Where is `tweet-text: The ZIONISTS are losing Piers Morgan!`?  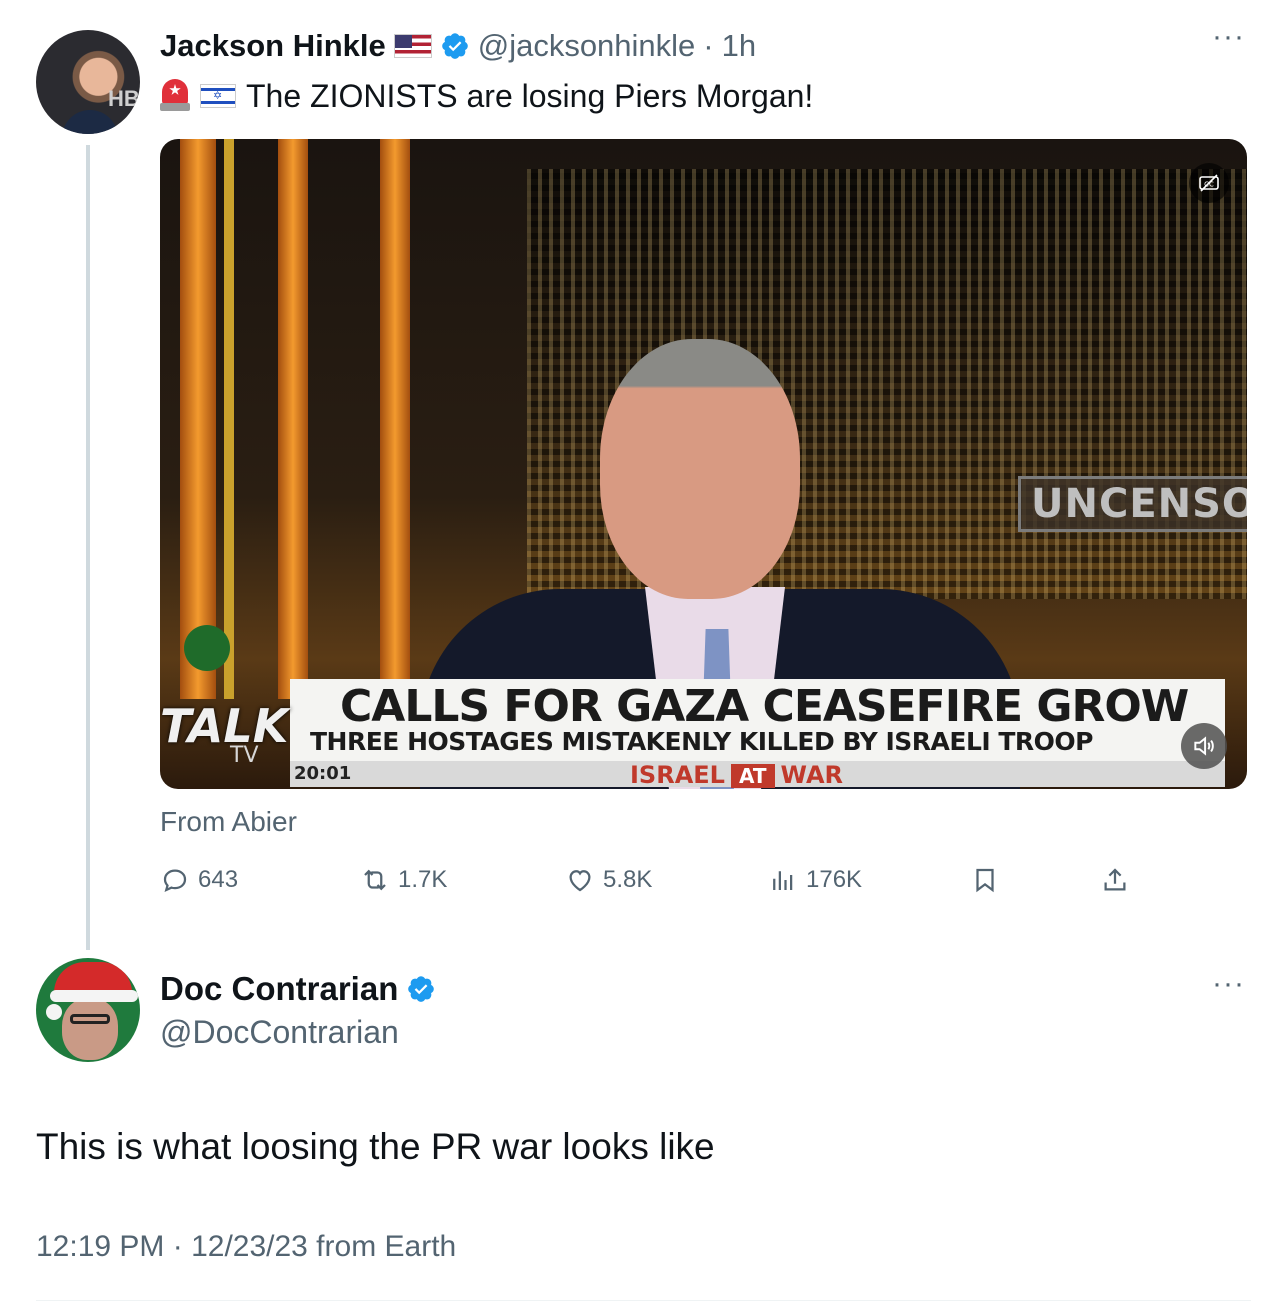
tweet-text: The ZIONISTS are losing Piers Morgan! is located at coordinates (530, 95).